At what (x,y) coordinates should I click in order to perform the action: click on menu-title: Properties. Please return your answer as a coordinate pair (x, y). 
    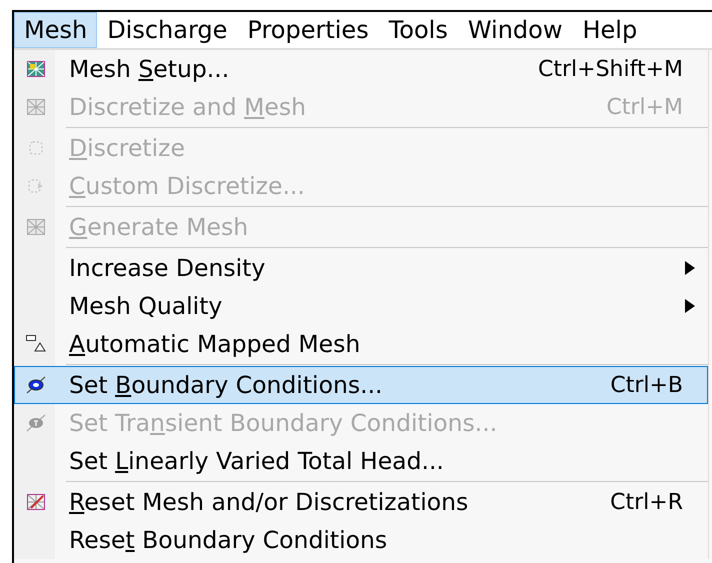
    Looking at the image, I should click on (308, 30).